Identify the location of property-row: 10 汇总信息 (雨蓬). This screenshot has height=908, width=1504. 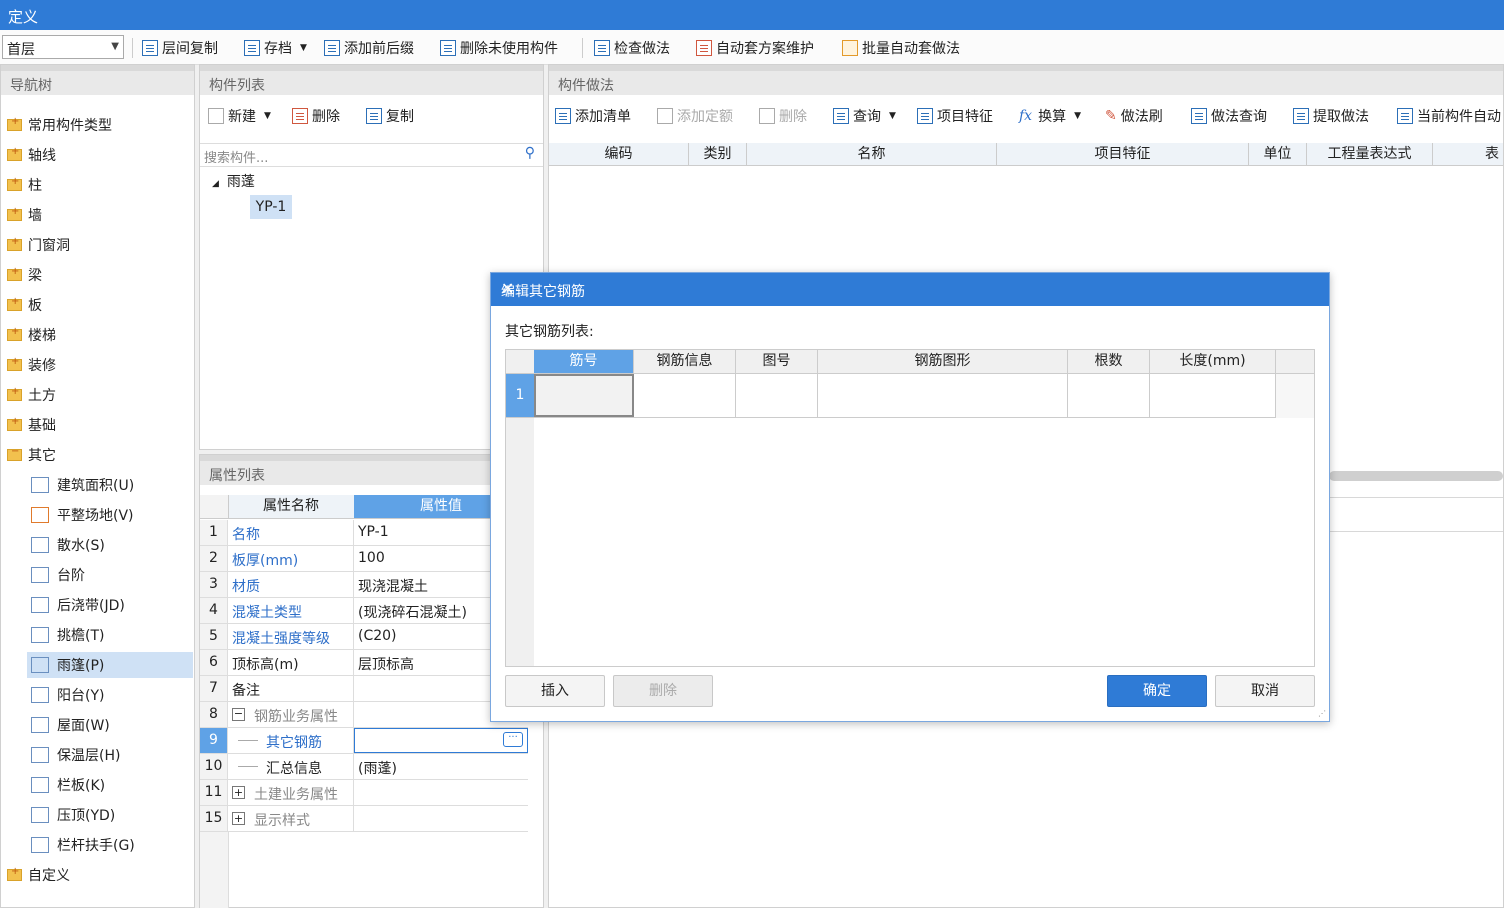
(364, 767).